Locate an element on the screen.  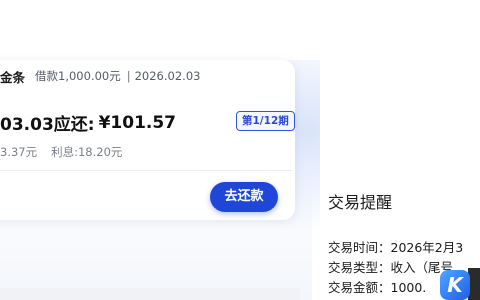
repay-button: 去还款 is located at coordinates (244, 197).